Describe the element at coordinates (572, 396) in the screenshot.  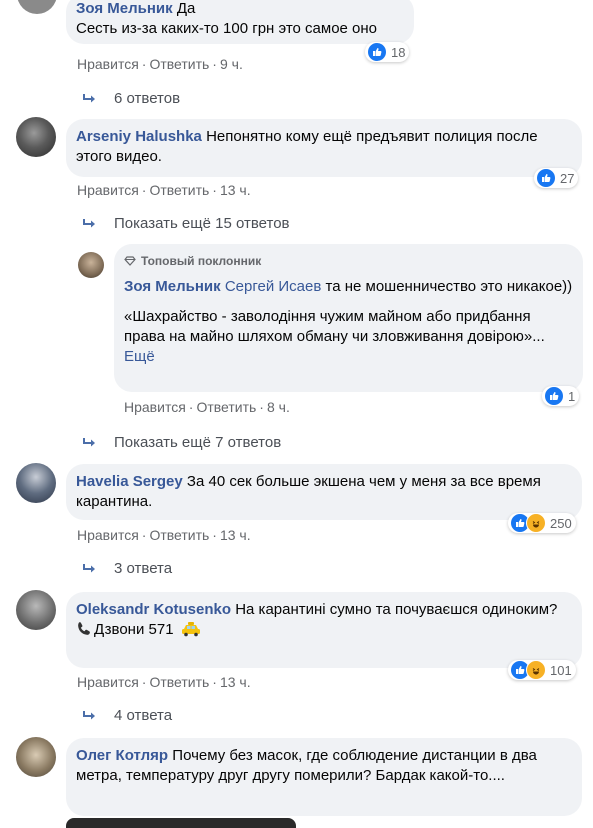
I see `reaction-count: 1` at that location.